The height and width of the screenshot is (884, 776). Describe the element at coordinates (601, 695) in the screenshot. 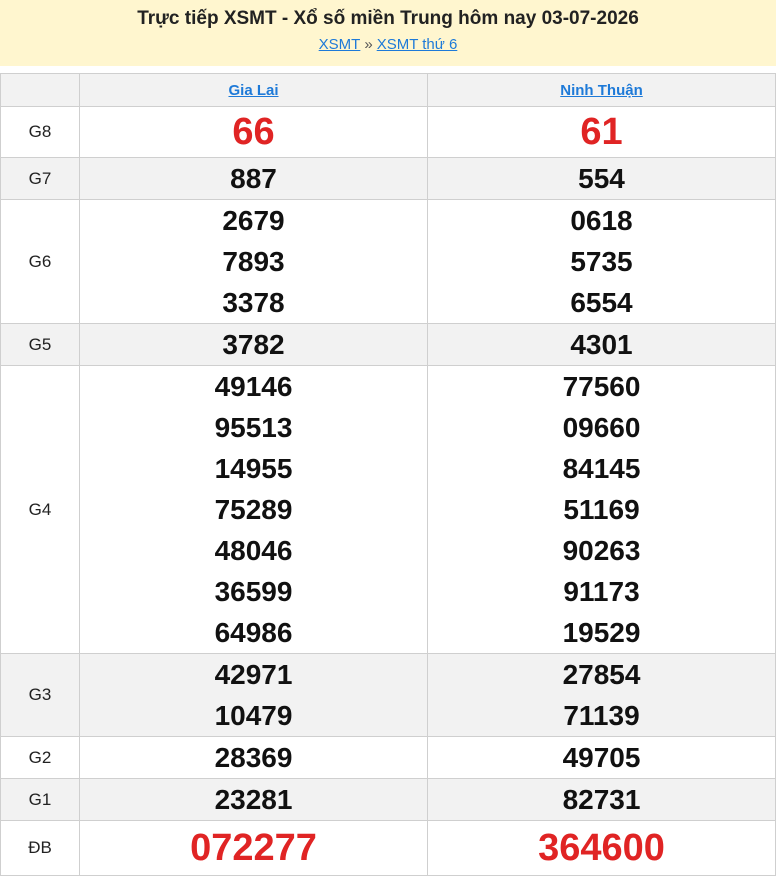

I see `result-cell-ninh-thuan: 27854 71139` at that location.